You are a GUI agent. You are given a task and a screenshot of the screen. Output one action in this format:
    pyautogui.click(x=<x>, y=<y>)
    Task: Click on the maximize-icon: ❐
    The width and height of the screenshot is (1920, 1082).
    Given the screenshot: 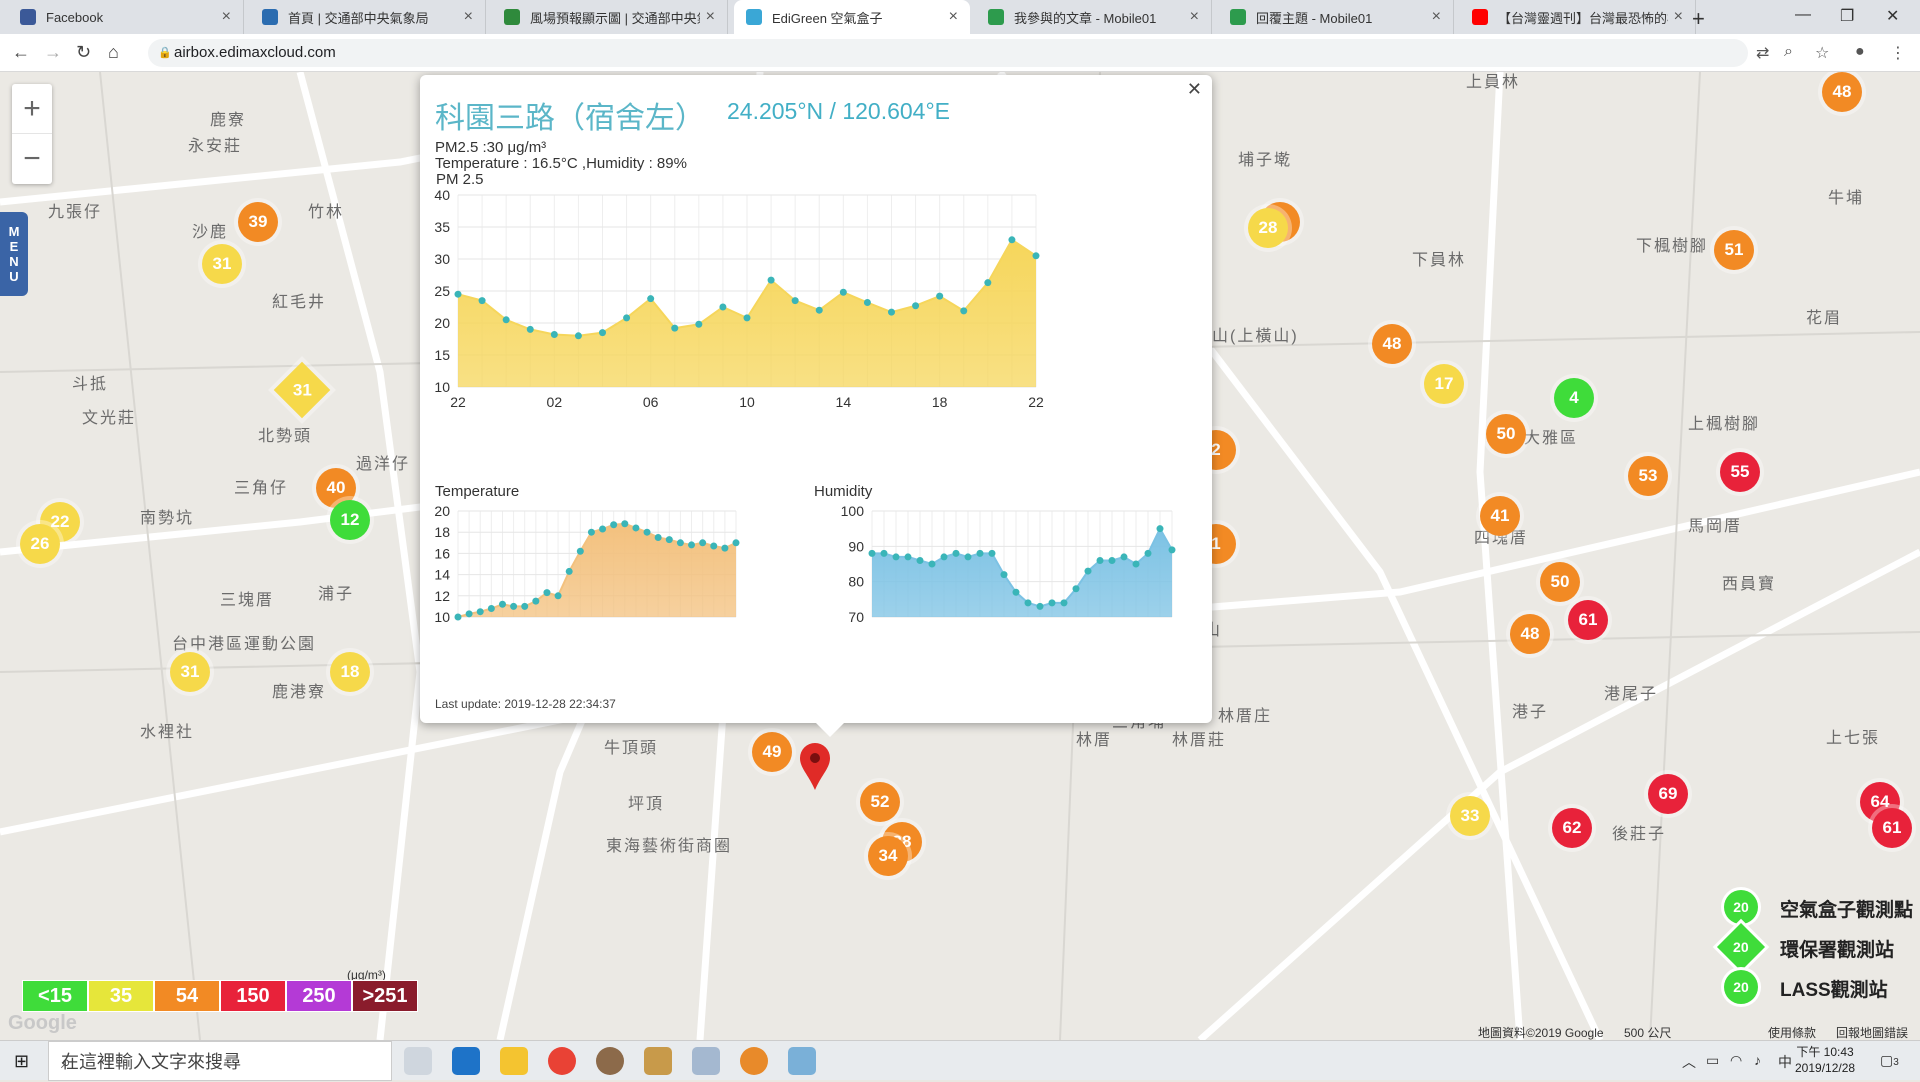 What is the action you would take?
    pyautogui.click(x=1847, y=16)
    